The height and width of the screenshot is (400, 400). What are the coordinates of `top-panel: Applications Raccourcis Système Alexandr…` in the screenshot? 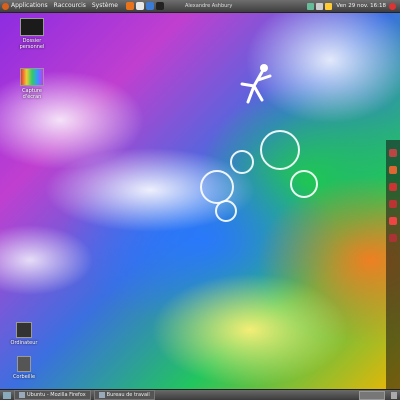 It's located at (200, 6).